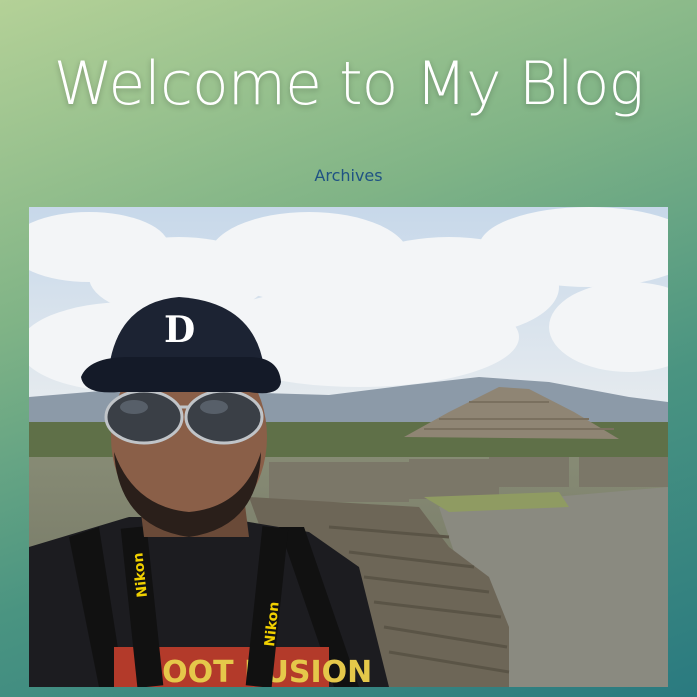 This screenshot has height=697, width=697. What do you see at coordinates (349, 84) in the screenshot?
I see `page-title: Welcome to My Blog` at bounding box center [349, 84].